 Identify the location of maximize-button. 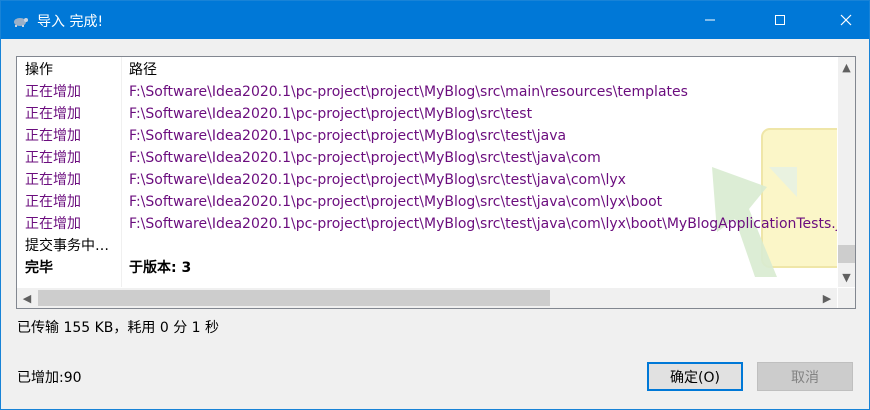
(780, 20).